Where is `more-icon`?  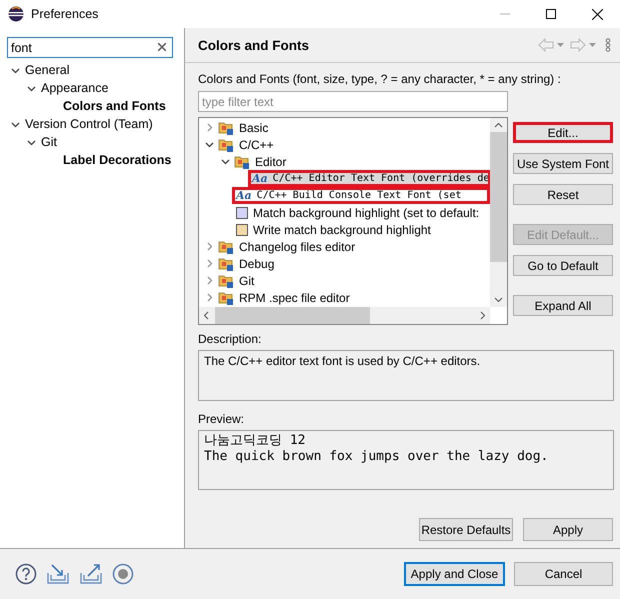 more-icon is located at coordinates (608, 45).